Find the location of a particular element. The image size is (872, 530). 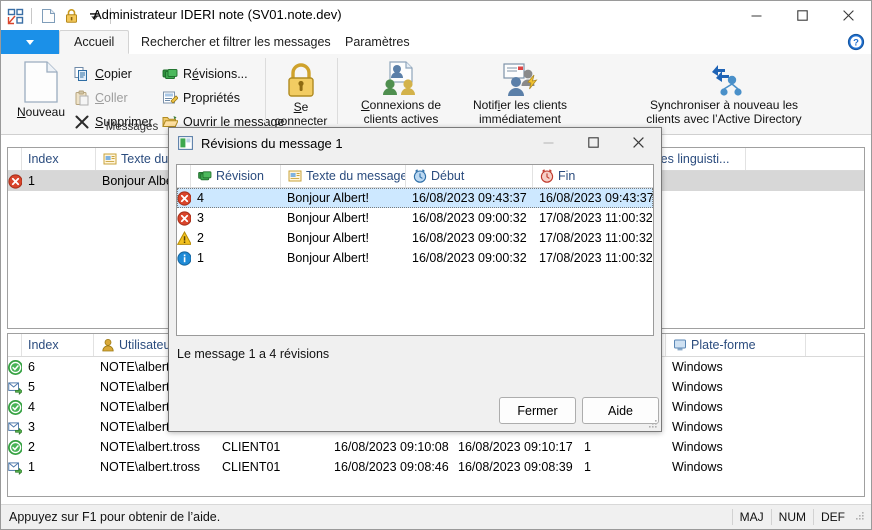

user-icon is located at coordinates (107, 345).